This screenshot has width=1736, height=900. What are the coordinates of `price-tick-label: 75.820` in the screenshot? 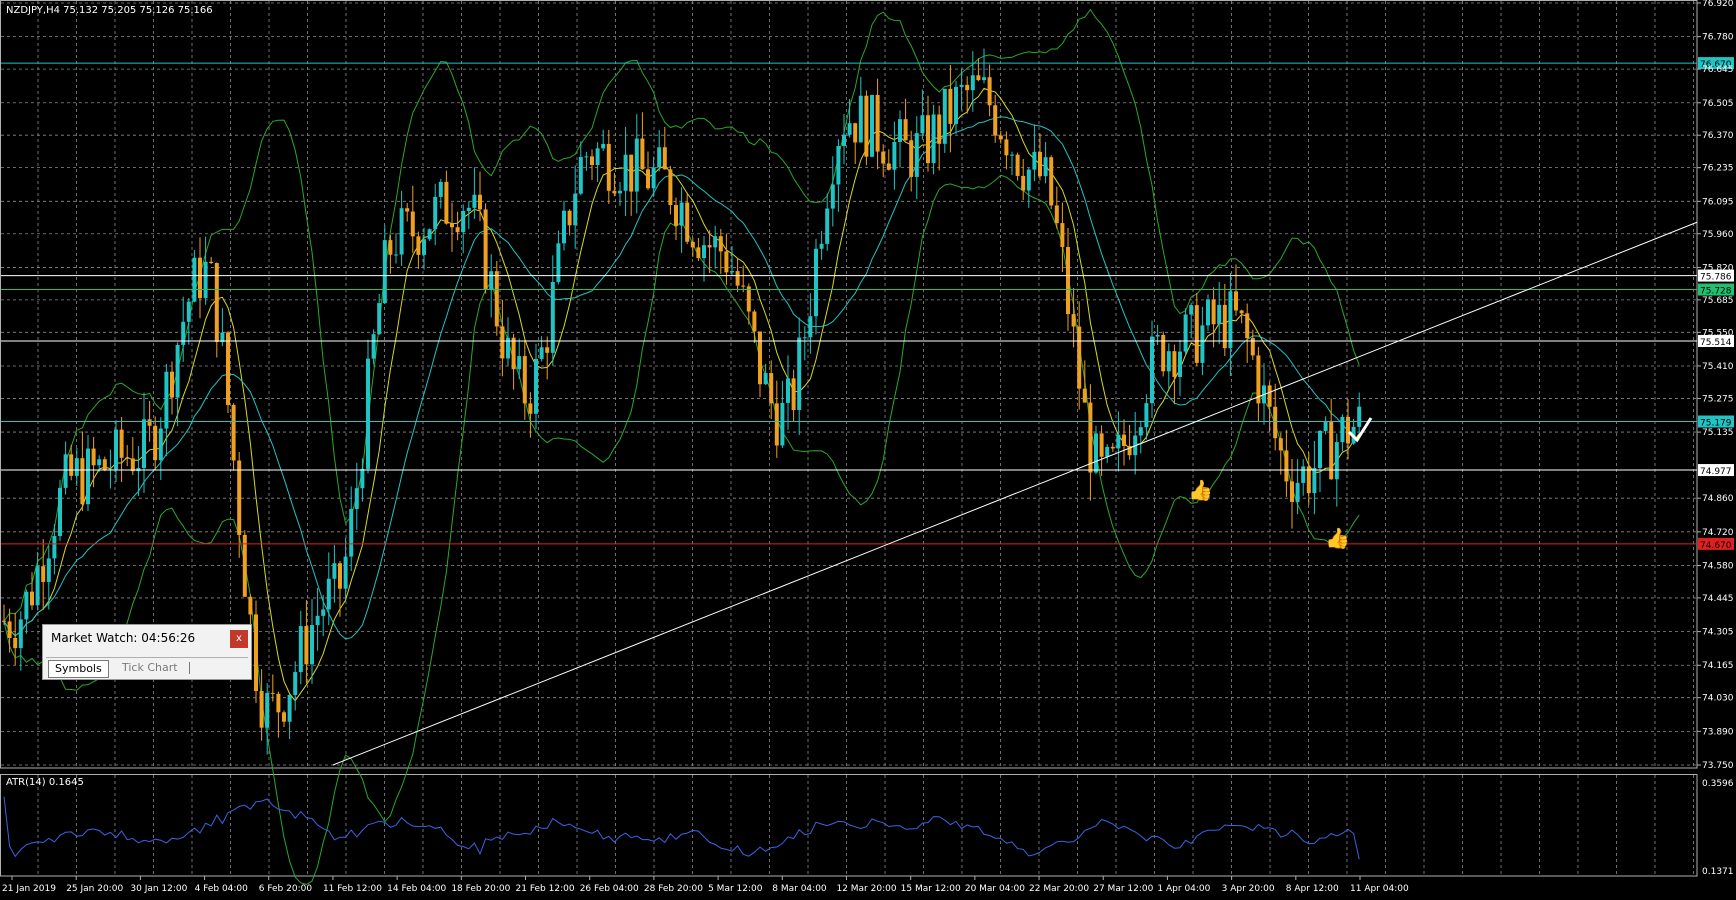 It's located at (1718, 268).